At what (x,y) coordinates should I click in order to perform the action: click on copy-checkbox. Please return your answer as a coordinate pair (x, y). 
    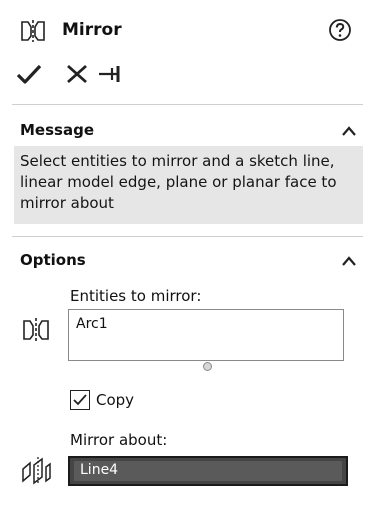
    Looking at the image, I should click on (80, 400).